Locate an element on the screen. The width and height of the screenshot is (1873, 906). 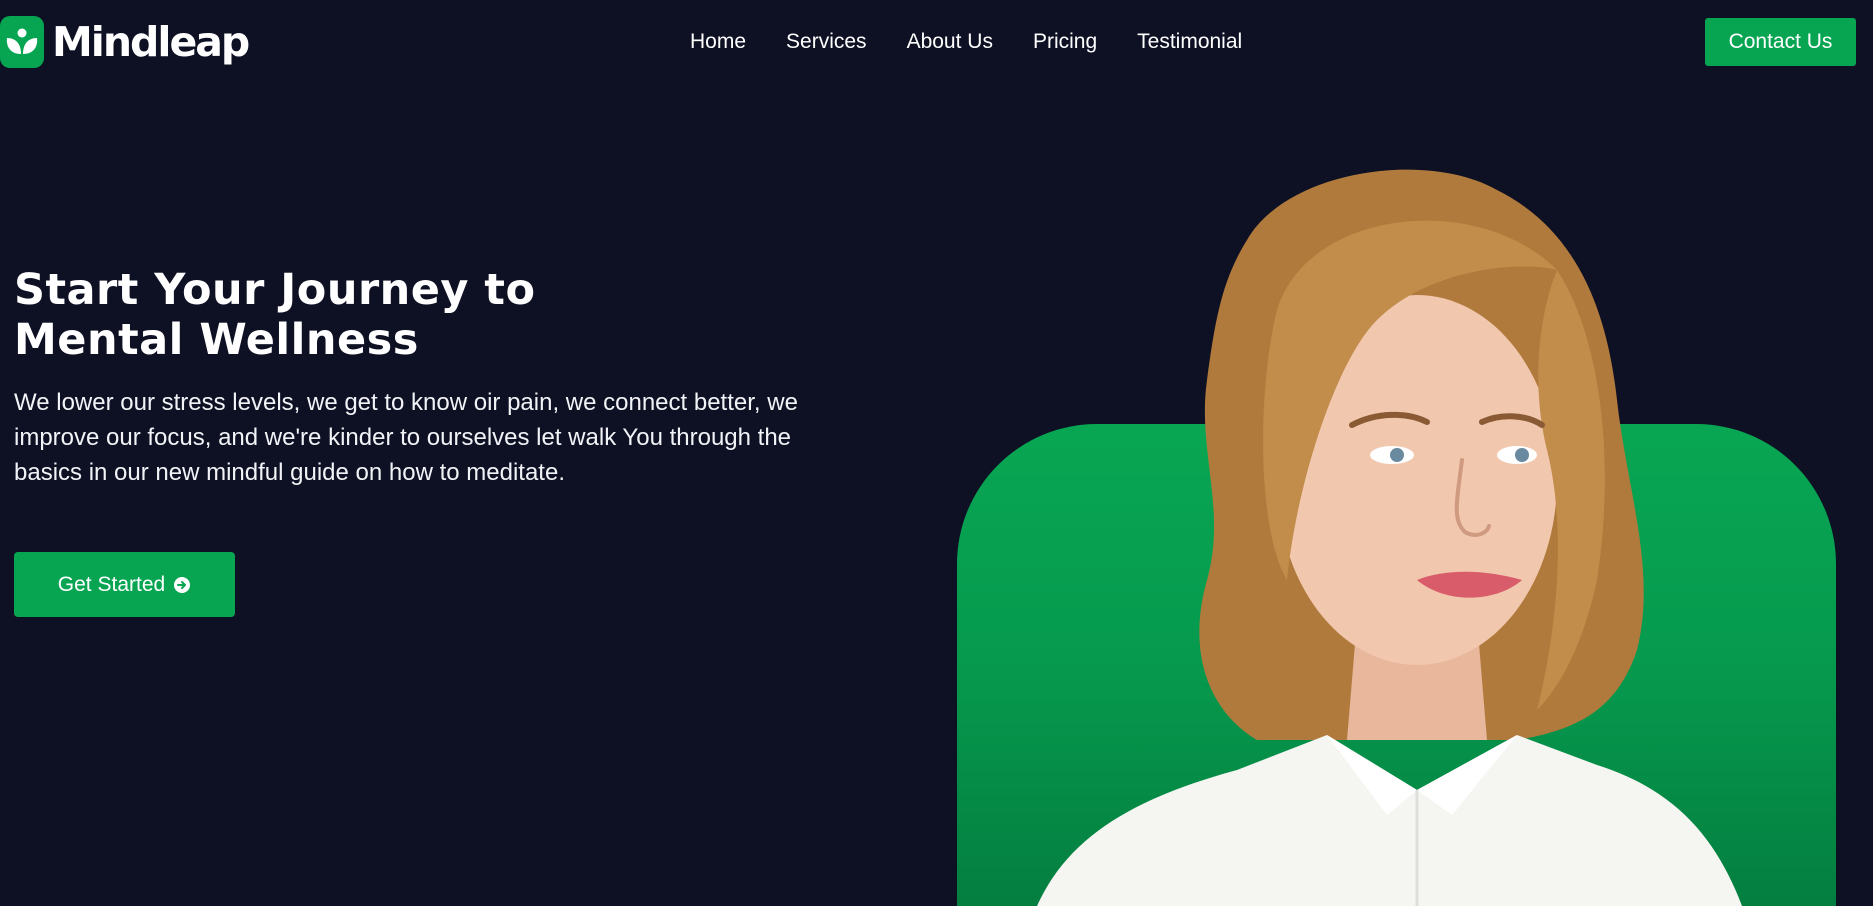
brand-name: Mindleap is located at coordinates (151, 42).